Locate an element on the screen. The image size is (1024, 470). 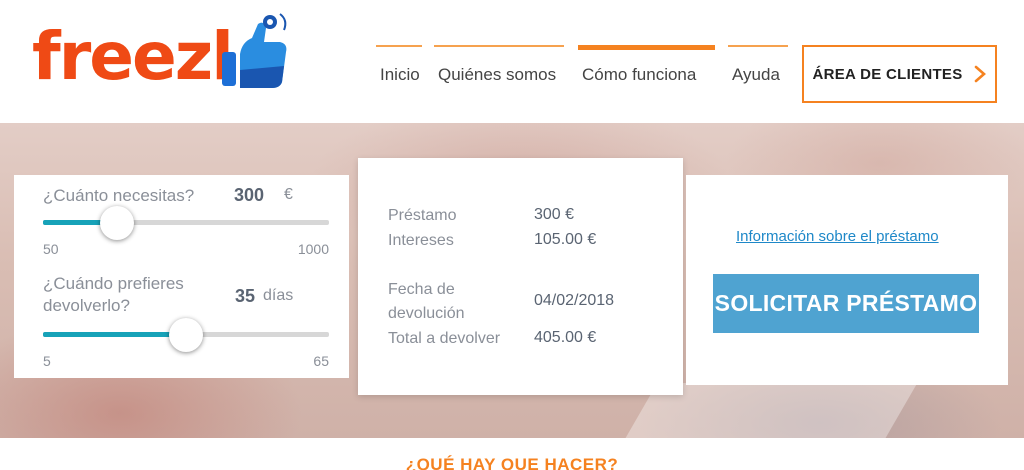
nav-item-label: Ayuda is located at coordinates (756, 74).